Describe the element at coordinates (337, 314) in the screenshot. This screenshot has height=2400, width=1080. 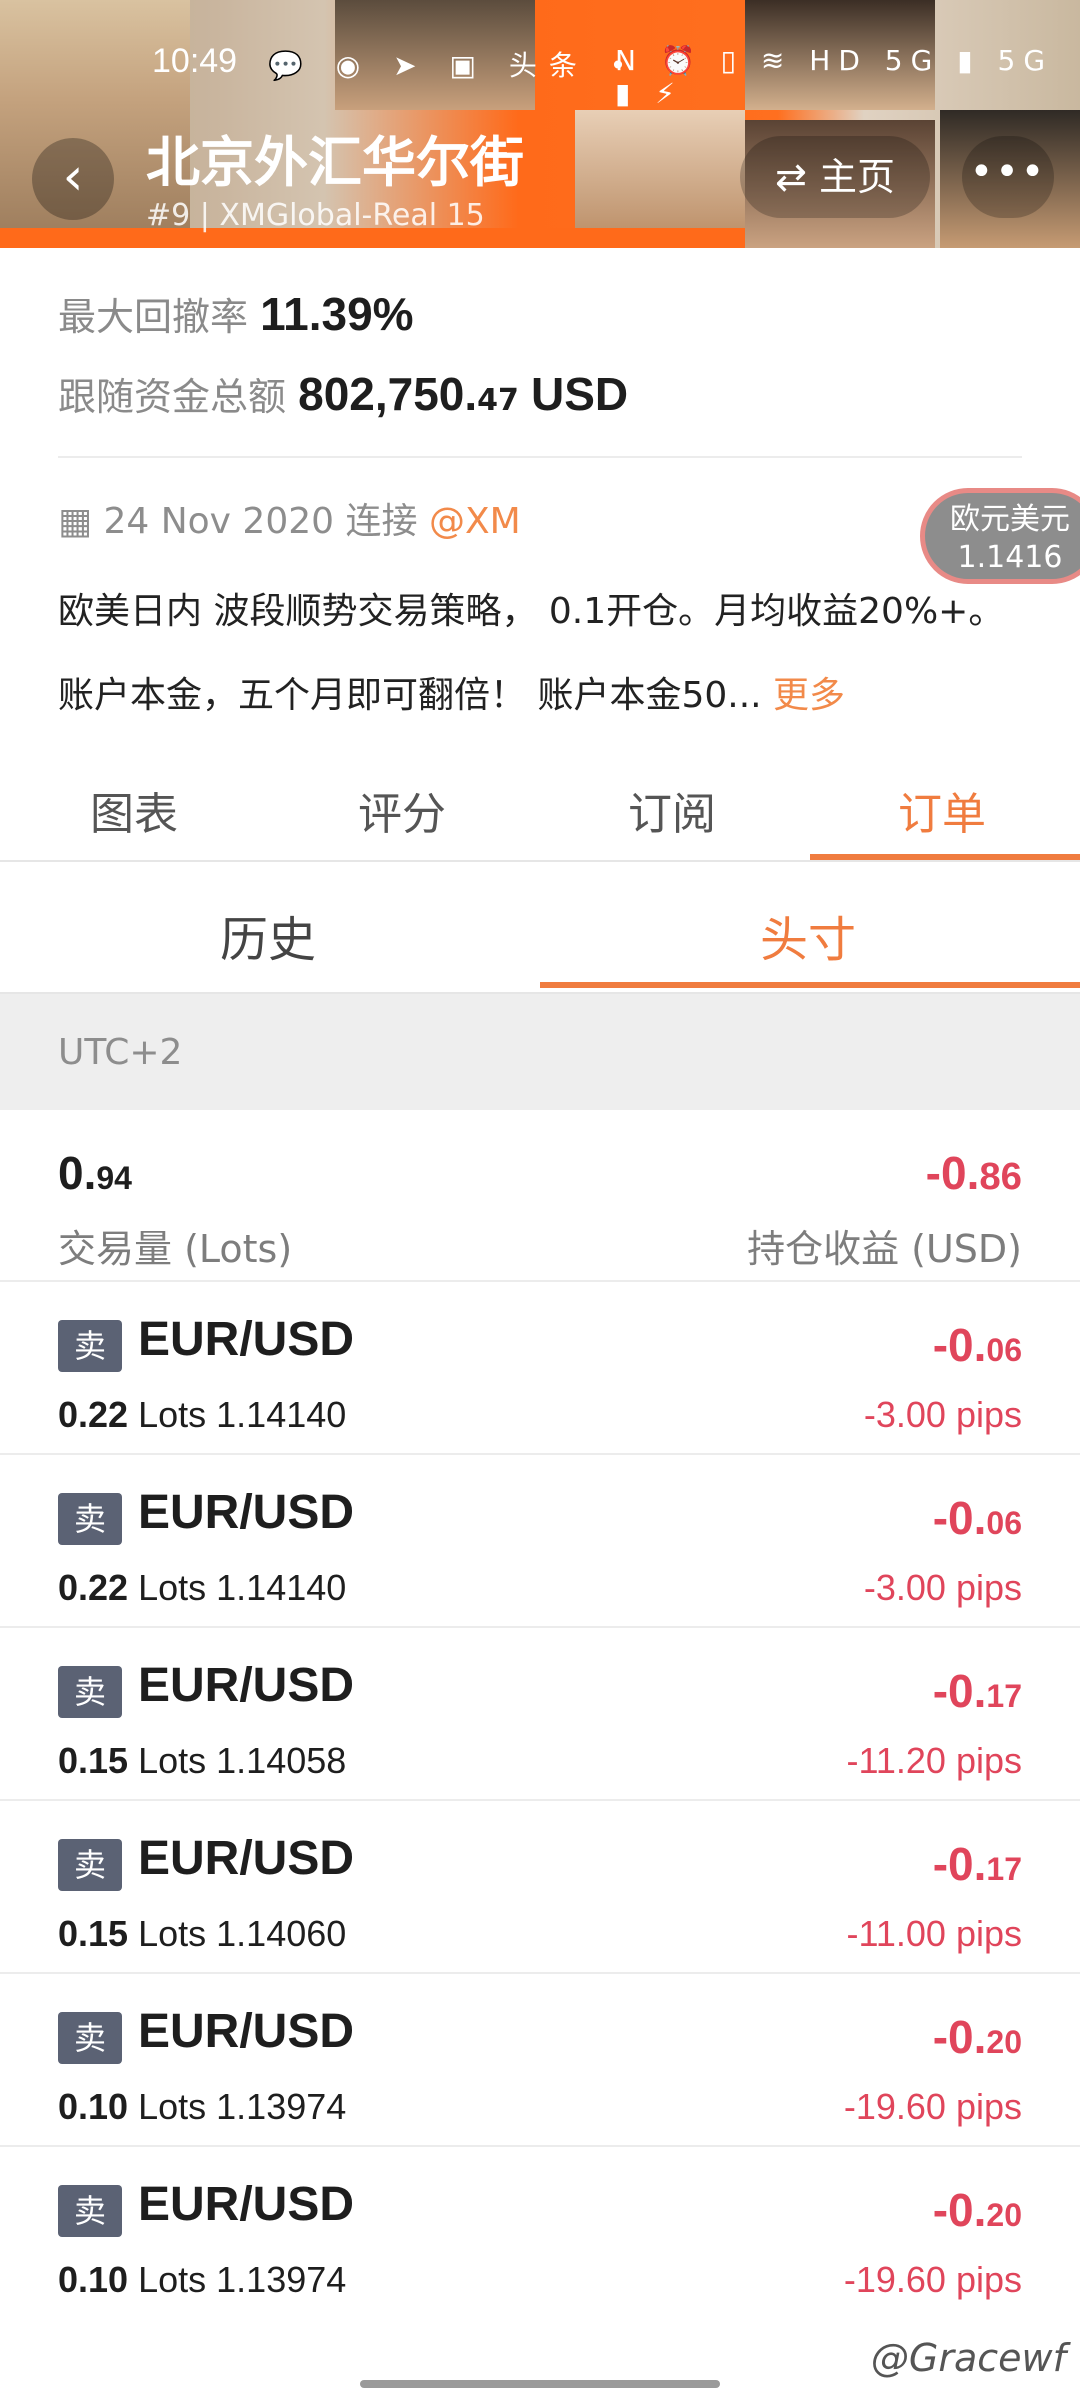
I see `max-drawdown-value: 11.39%` at that location.